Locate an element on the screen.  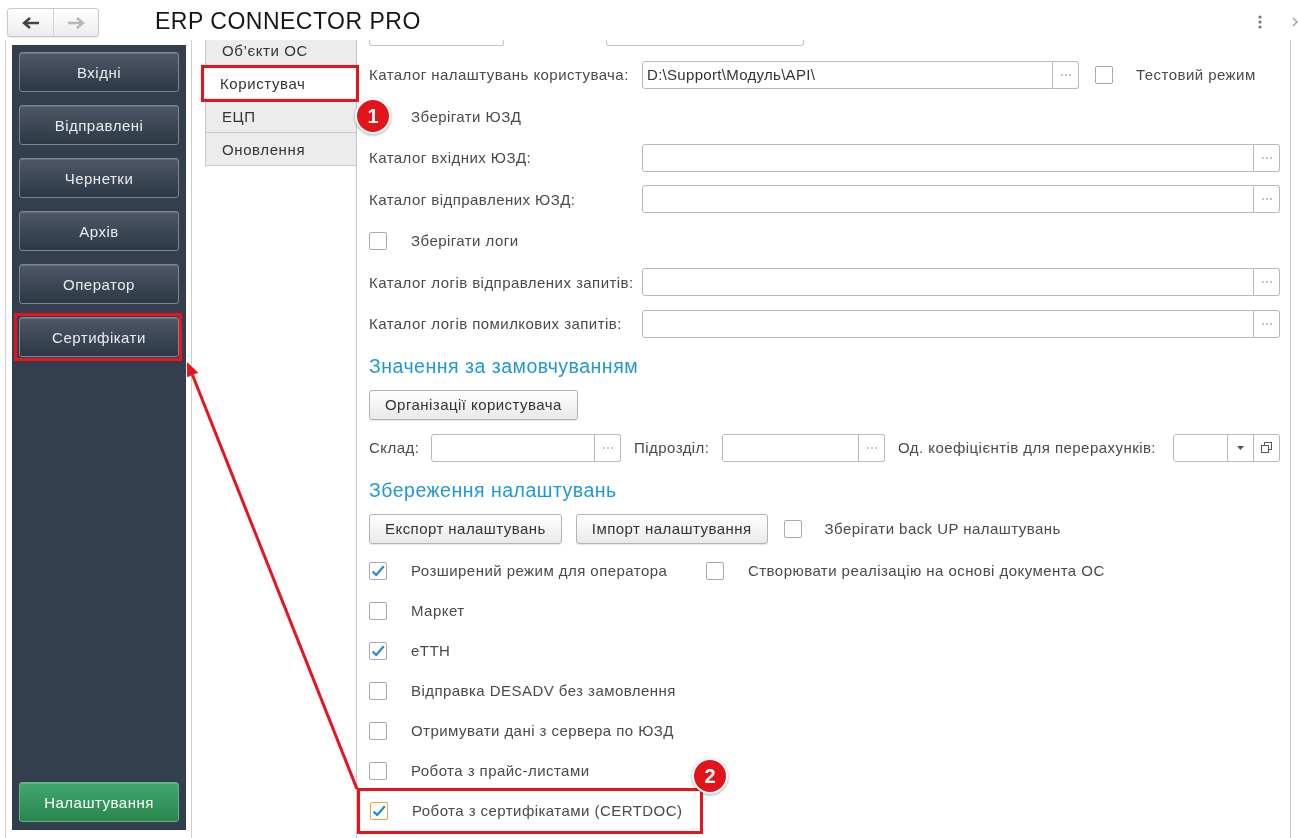
field-label: Каталог відправлених ЮЗД: is located at coordinates (473, 199).